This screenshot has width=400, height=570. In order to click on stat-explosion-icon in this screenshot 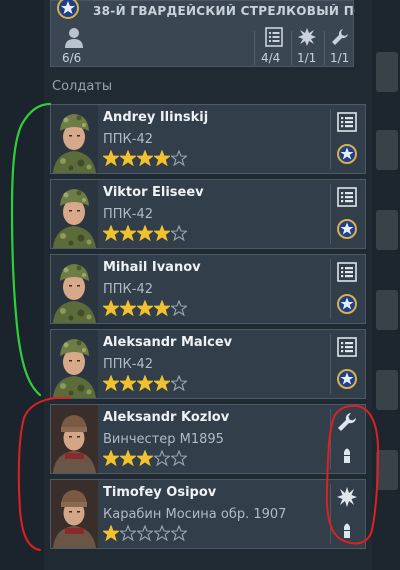, I will do `click(307, 37)`.